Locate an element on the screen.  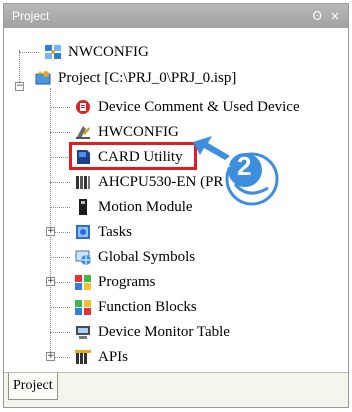
close-icon: × is located at coordinates (335, 16).